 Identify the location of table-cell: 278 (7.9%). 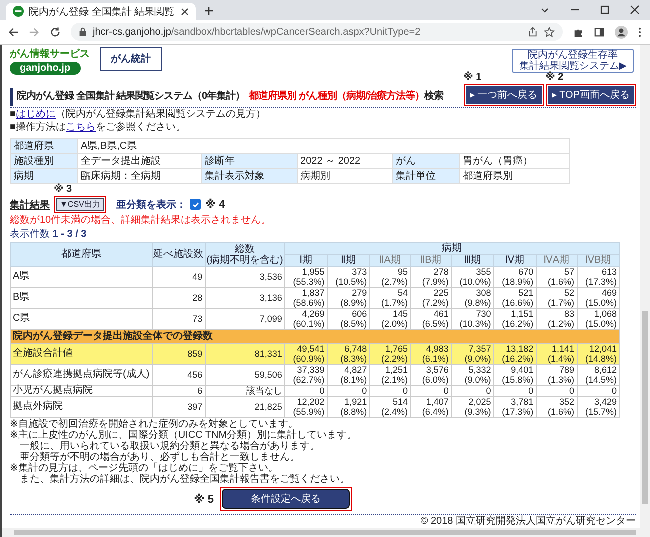
(431, 277).